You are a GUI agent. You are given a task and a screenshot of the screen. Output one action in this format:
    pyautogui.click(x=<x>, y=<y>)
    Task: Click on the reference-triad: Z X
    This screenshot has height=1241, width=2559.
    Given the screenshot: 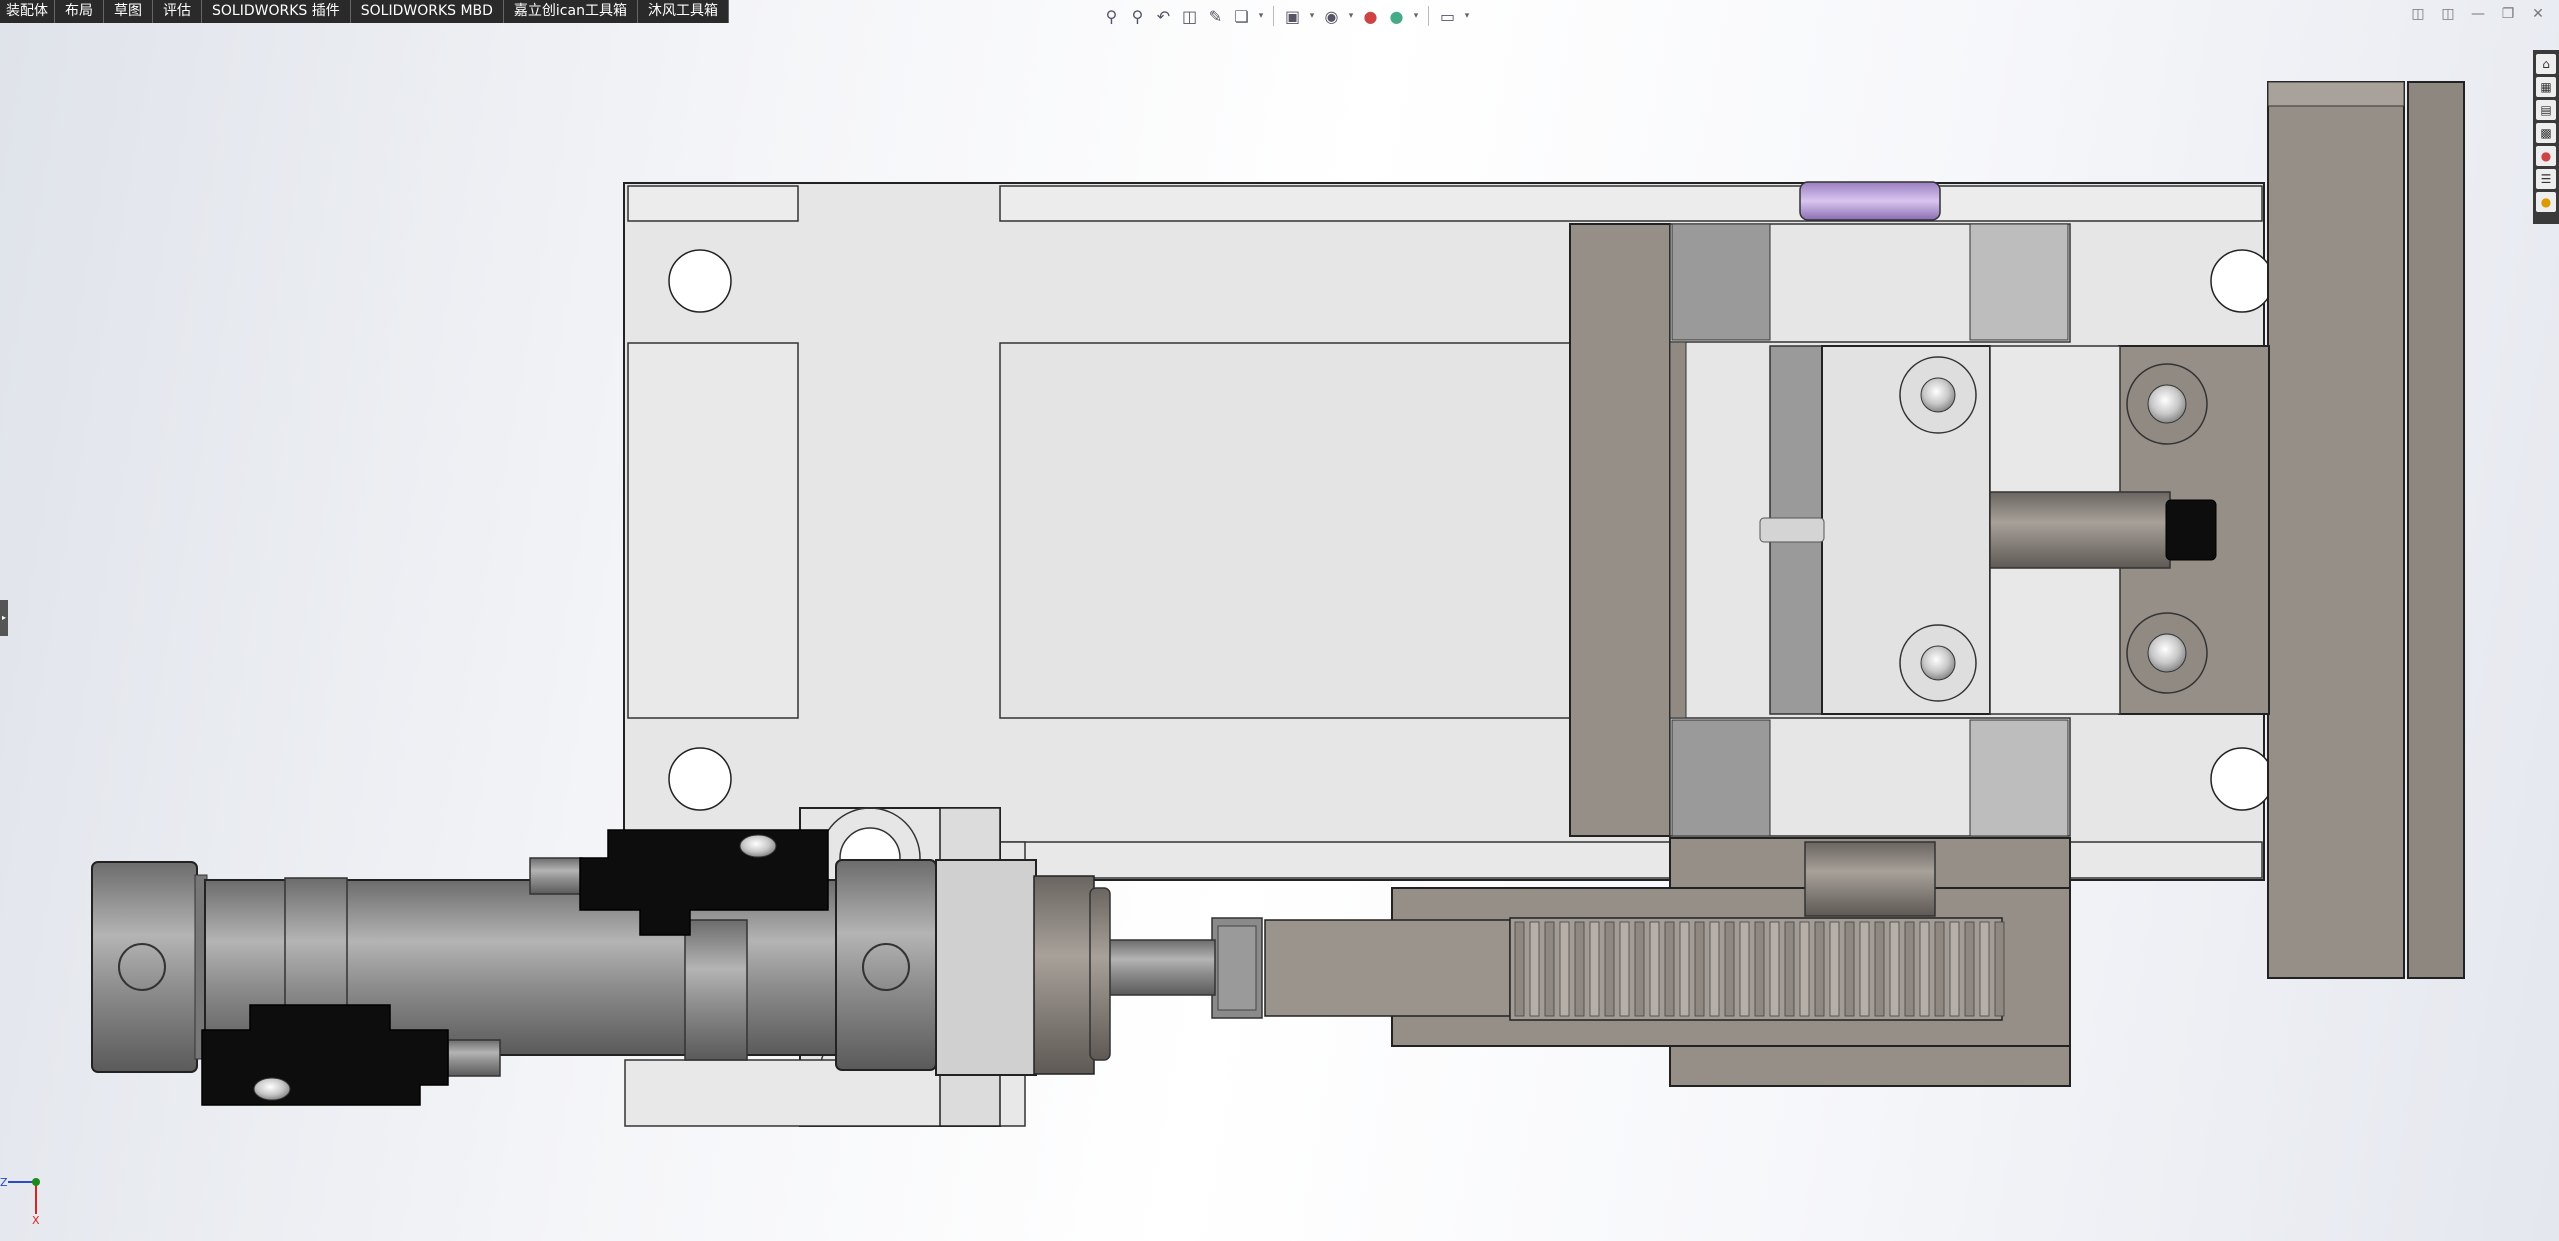 What is the action you would take?
    pyautogui.click(x=20, y=1201)
    